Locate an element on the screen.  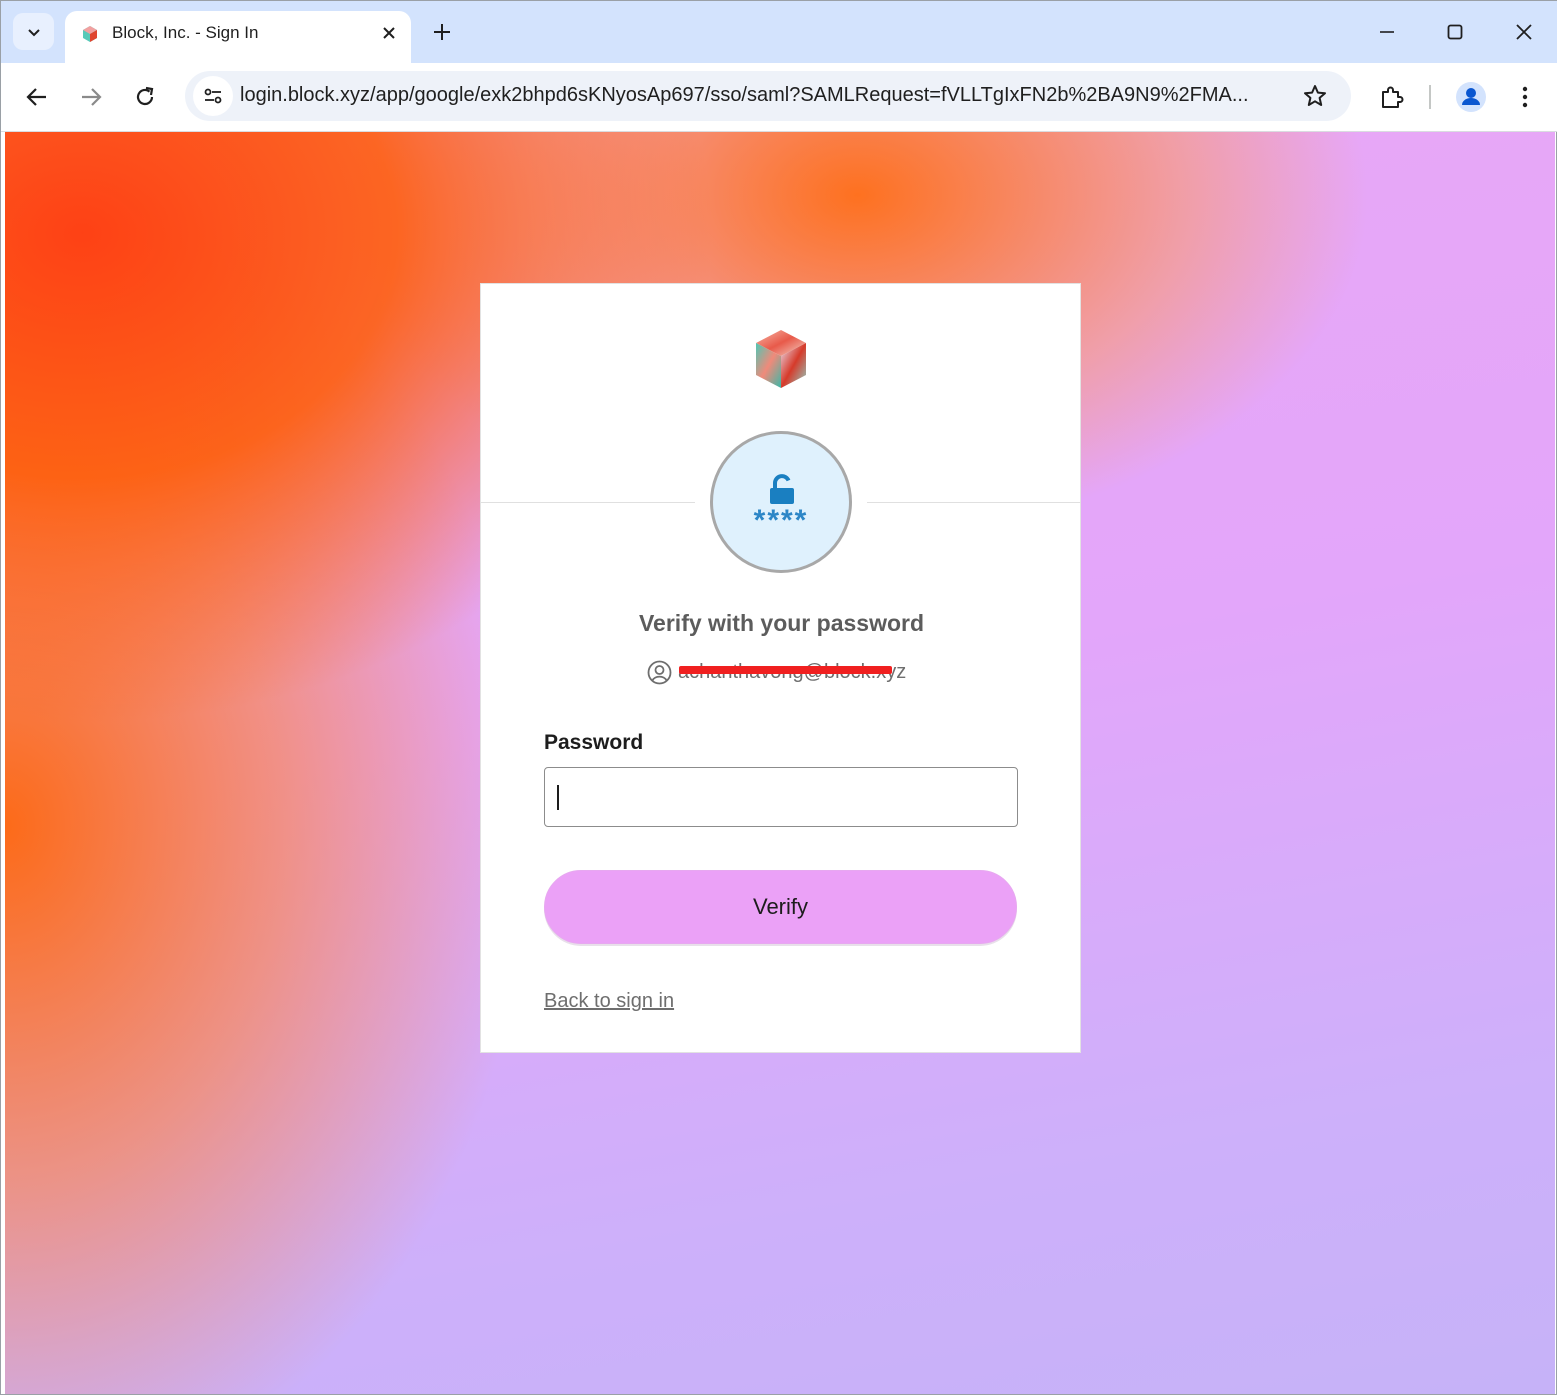
back-button is located at coordinates (37, 97).